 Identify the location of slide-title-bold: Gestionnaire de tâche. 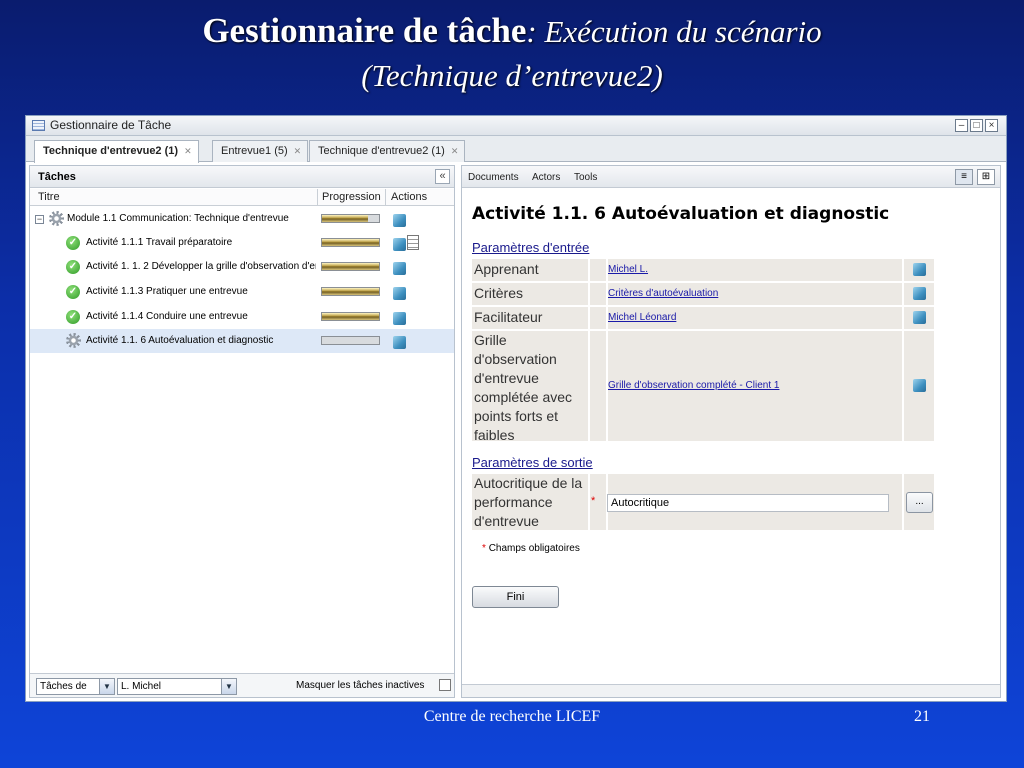
(364, 30).